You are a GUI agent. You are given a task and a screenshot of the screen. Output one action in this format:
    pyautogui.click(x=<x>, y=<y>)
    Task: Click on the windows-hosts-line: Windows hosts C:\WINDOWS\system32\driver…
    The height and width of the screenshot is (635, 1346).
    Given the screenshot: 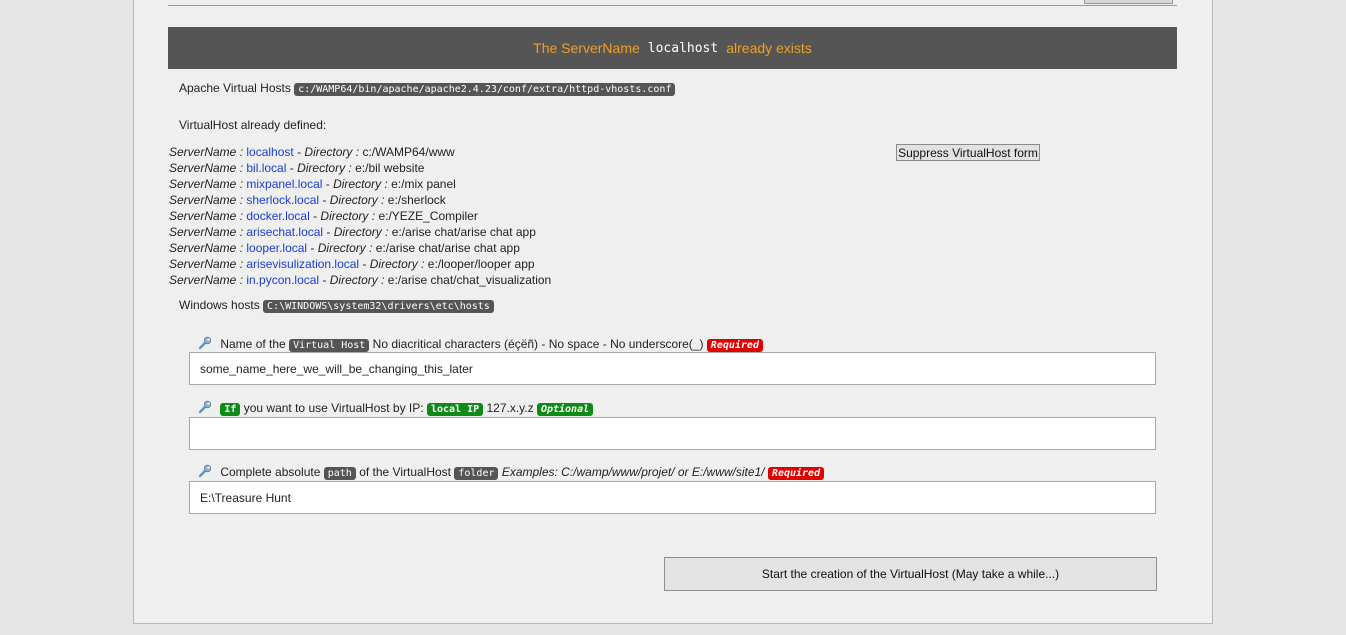 What is the action you would take?
    pyautogui.click(x=336, y=305)
    